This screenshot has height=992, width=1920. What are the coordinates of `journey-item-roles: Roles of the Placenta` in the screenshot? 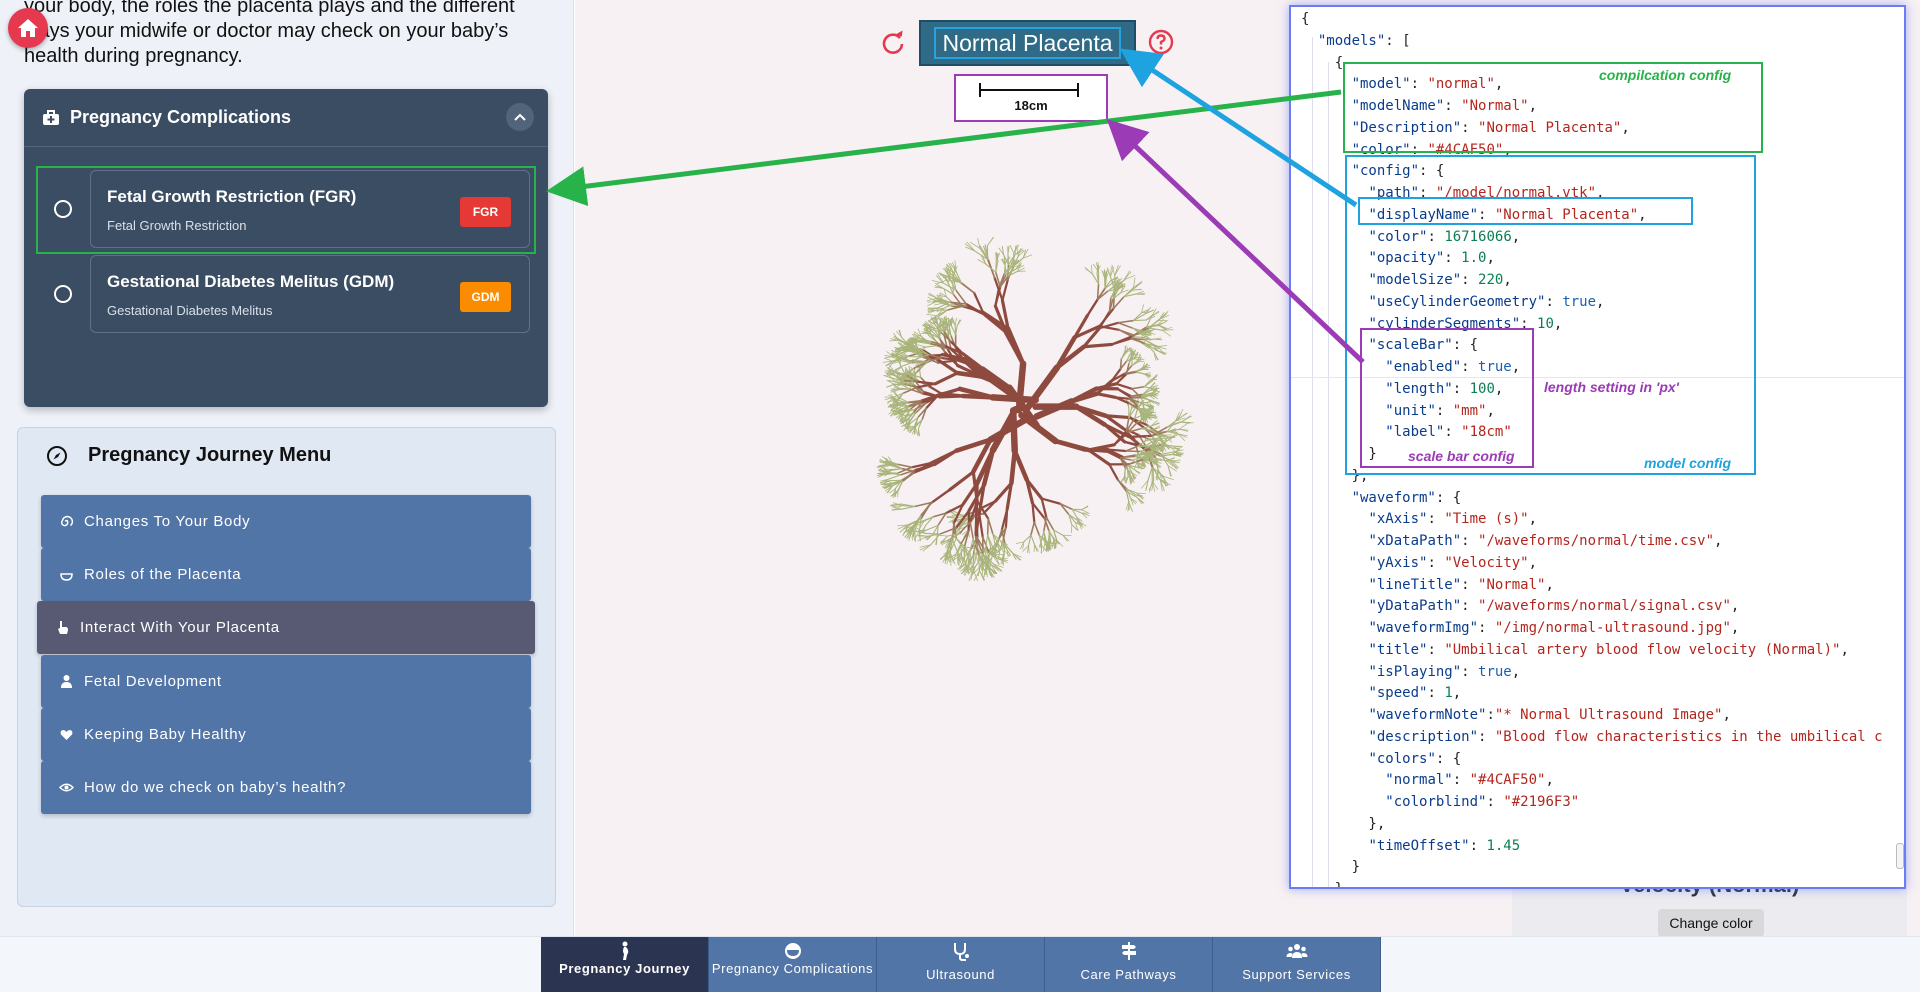 It's located at (286, 574).